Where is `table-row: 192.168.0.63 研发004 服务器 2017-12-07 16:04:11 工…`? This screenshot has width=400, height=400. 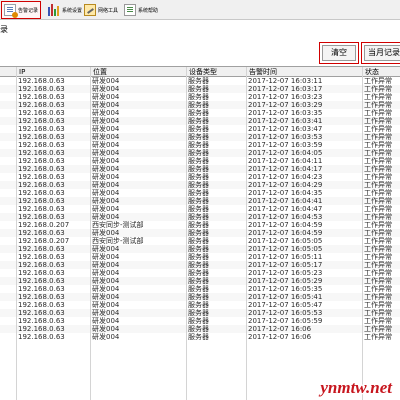 table-row: 192.168.0.63 研发004 服务器 2017-12-07 16:04:11 工… is located at coordinates (200, 161).